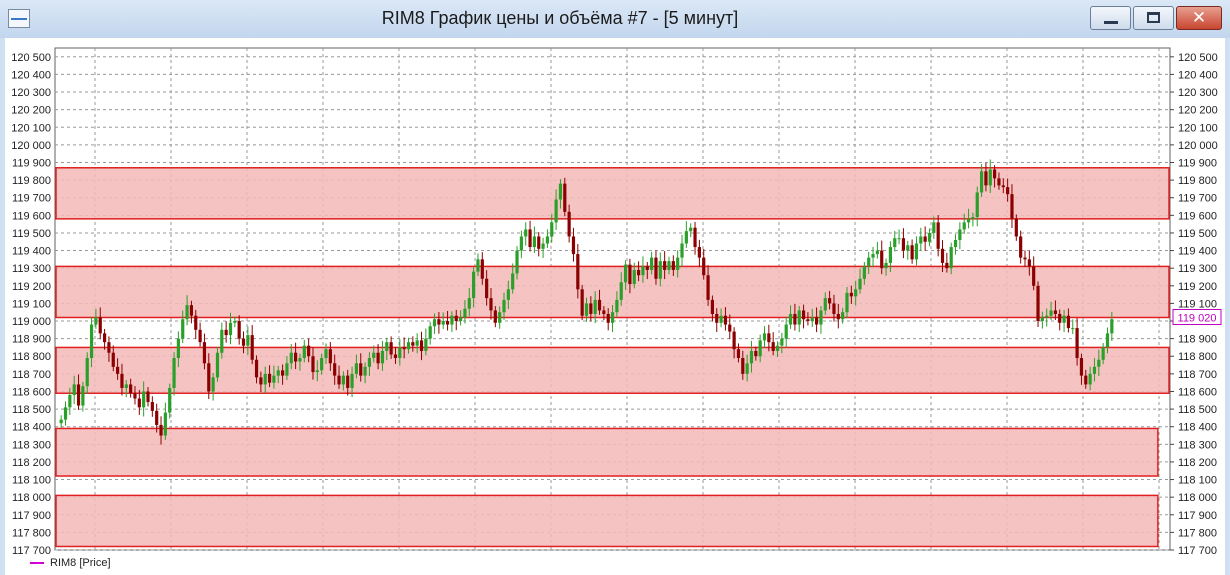  What do you see at coordinates (1197, 163) in the screenshot?
I see `y-tick-label-right: 119 900` at bounding box center [1197, 163].